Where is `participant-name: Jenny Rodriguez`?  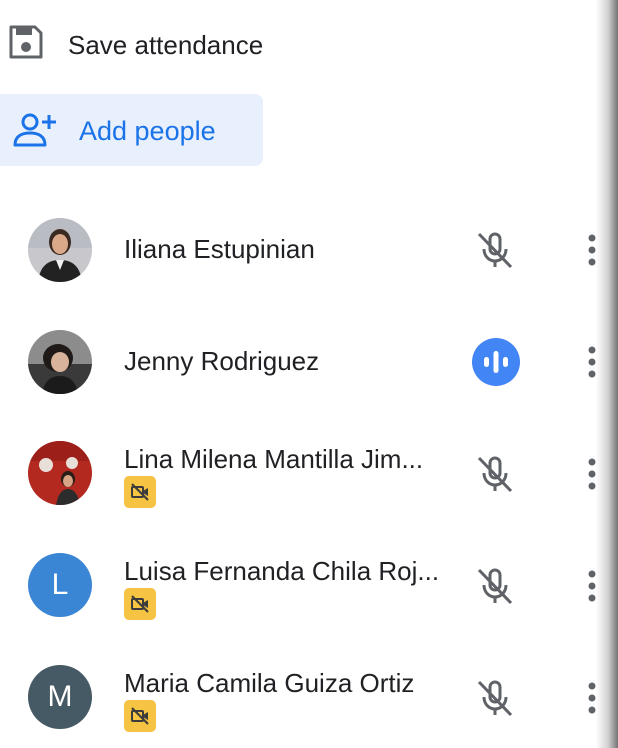
participant-name: Jenny Rodriguez is located at coordinates (222, 361).